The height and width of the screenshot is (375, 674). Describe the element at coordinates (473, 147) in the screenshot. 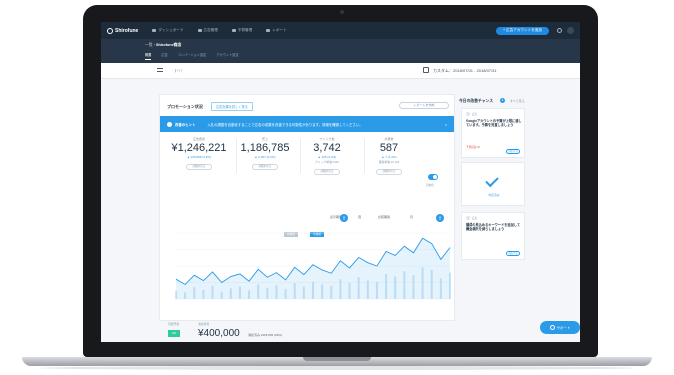

I see `suggestion-meta: 予算超過 ¥0` at that location.